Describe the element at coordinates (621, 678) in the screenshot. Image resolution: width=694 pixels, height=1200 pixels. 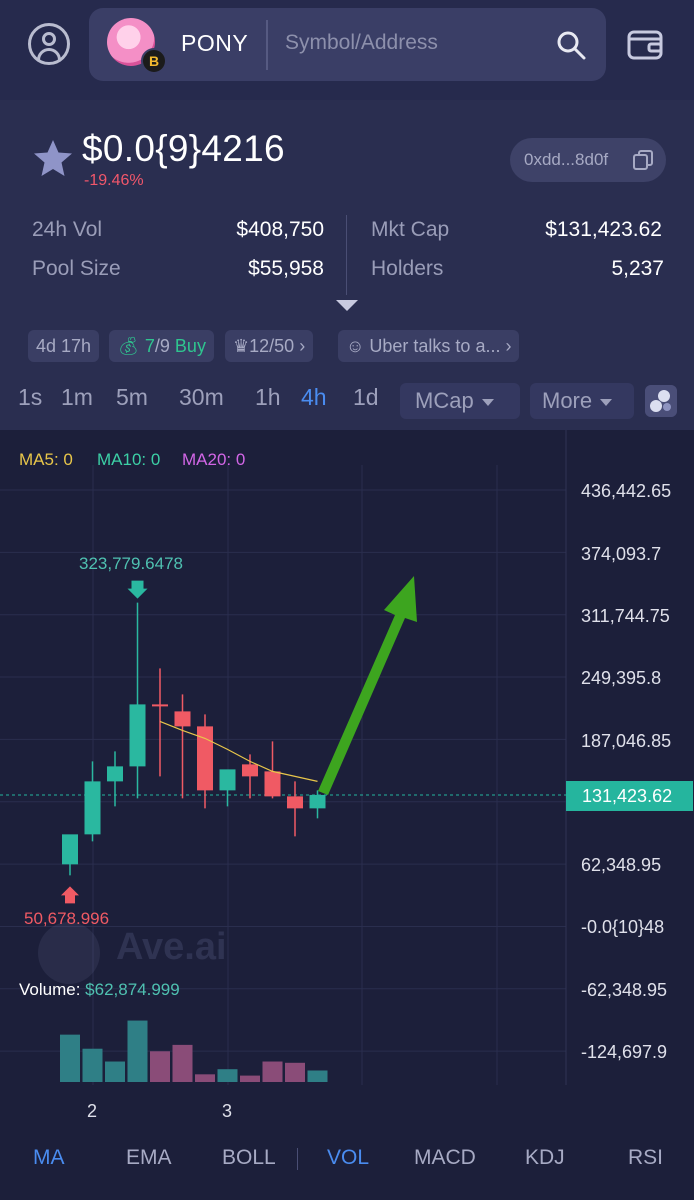
I see `y-axis-label: 249,395.8` at that location.